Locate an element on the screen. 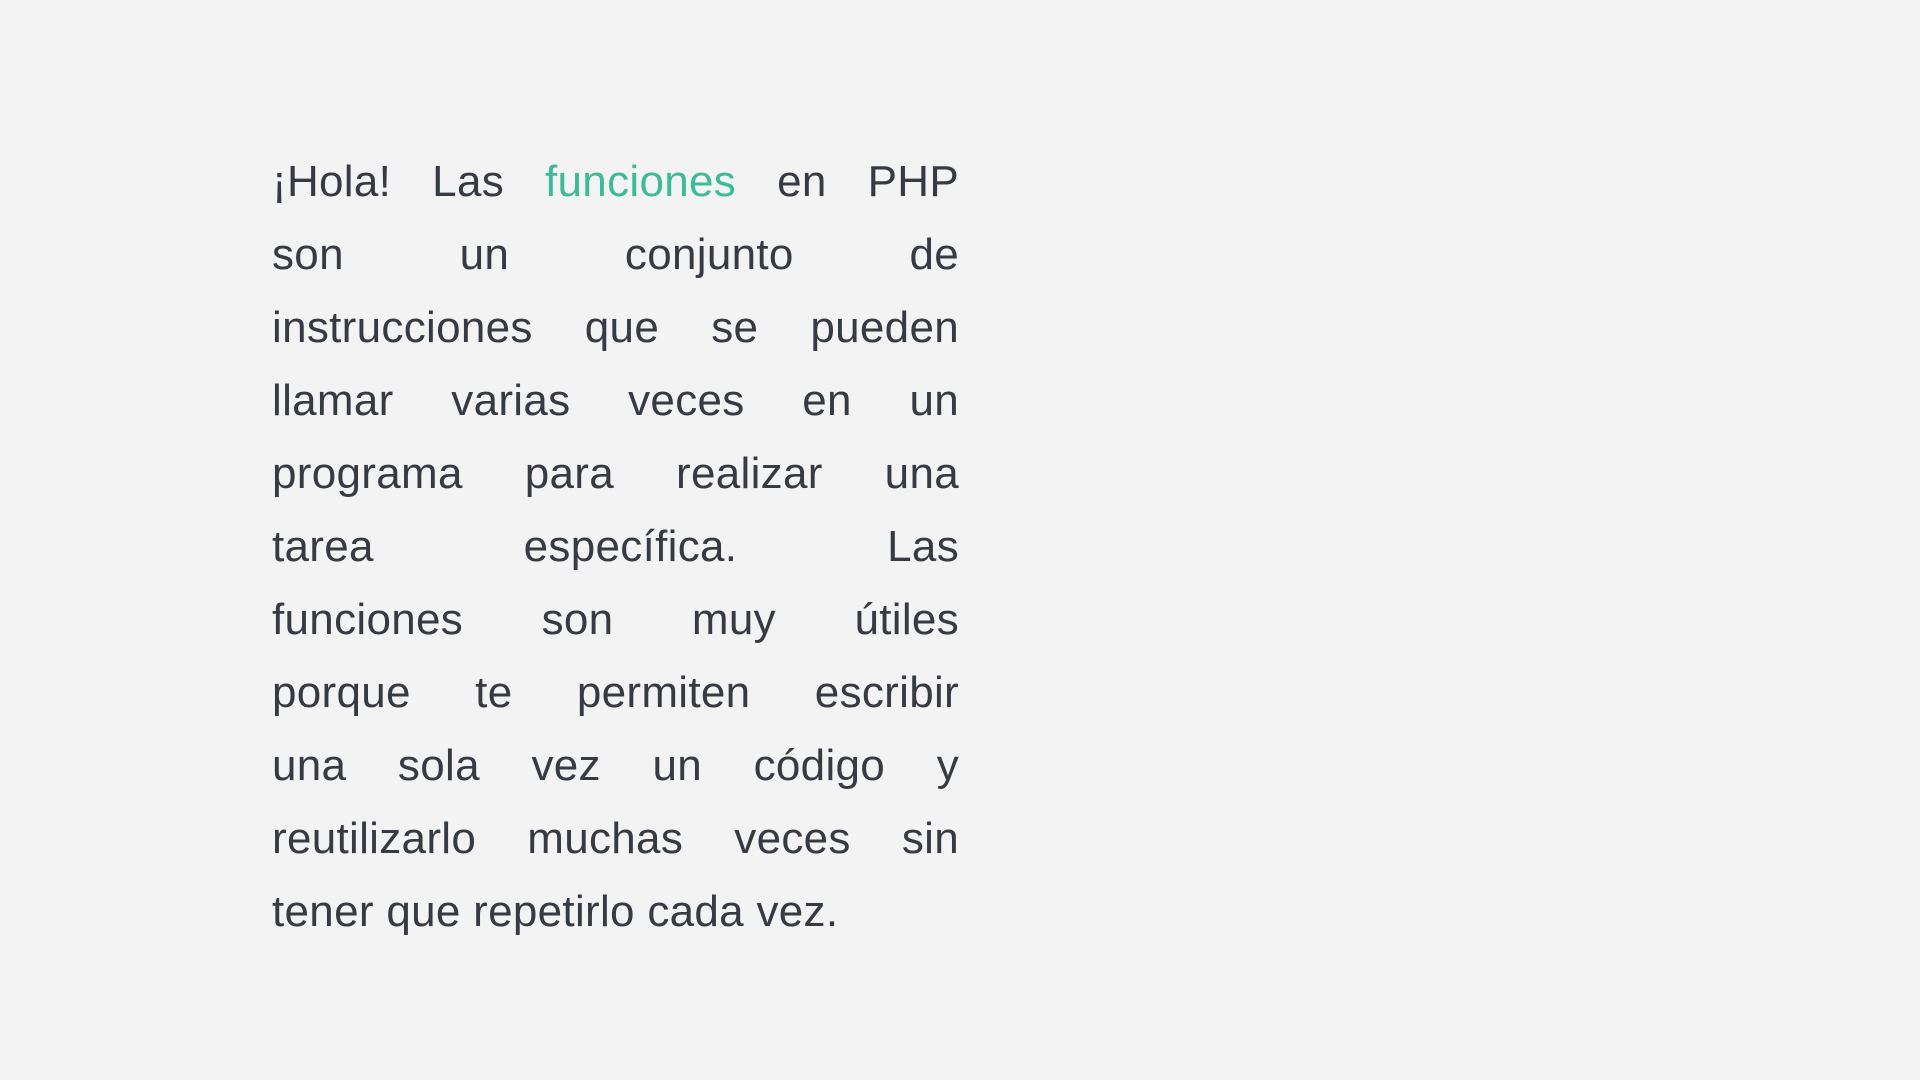 This screenshot has height=1080, width=1920. paragraph-line: ¡Hola! Las funciones en PHP is located at coordinates (615, 181).